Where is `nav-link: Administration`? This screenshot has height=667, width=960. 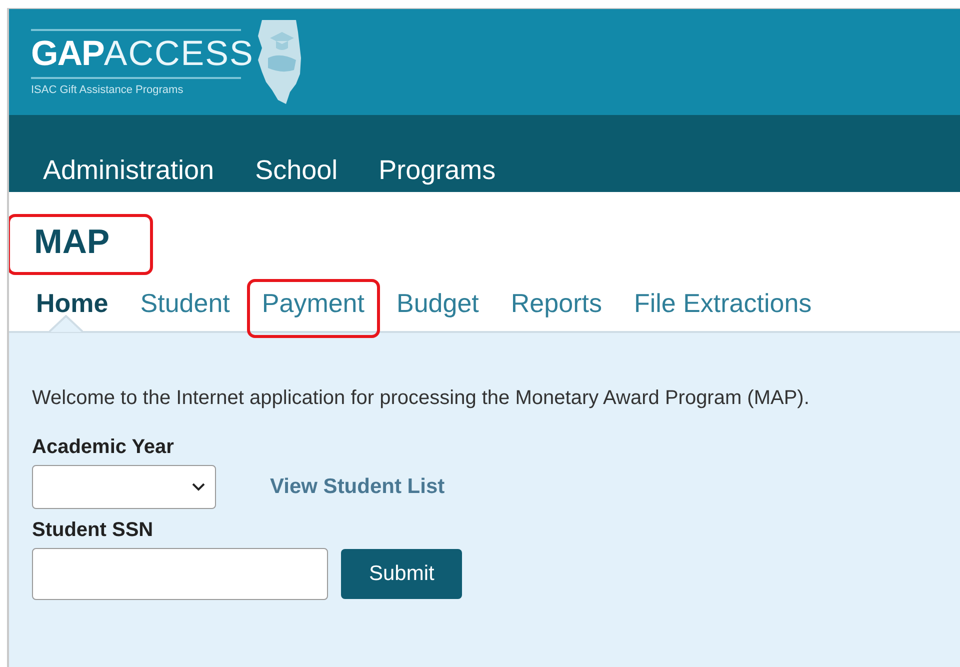 nav-link: Administration is located at coordinates (128, 170).